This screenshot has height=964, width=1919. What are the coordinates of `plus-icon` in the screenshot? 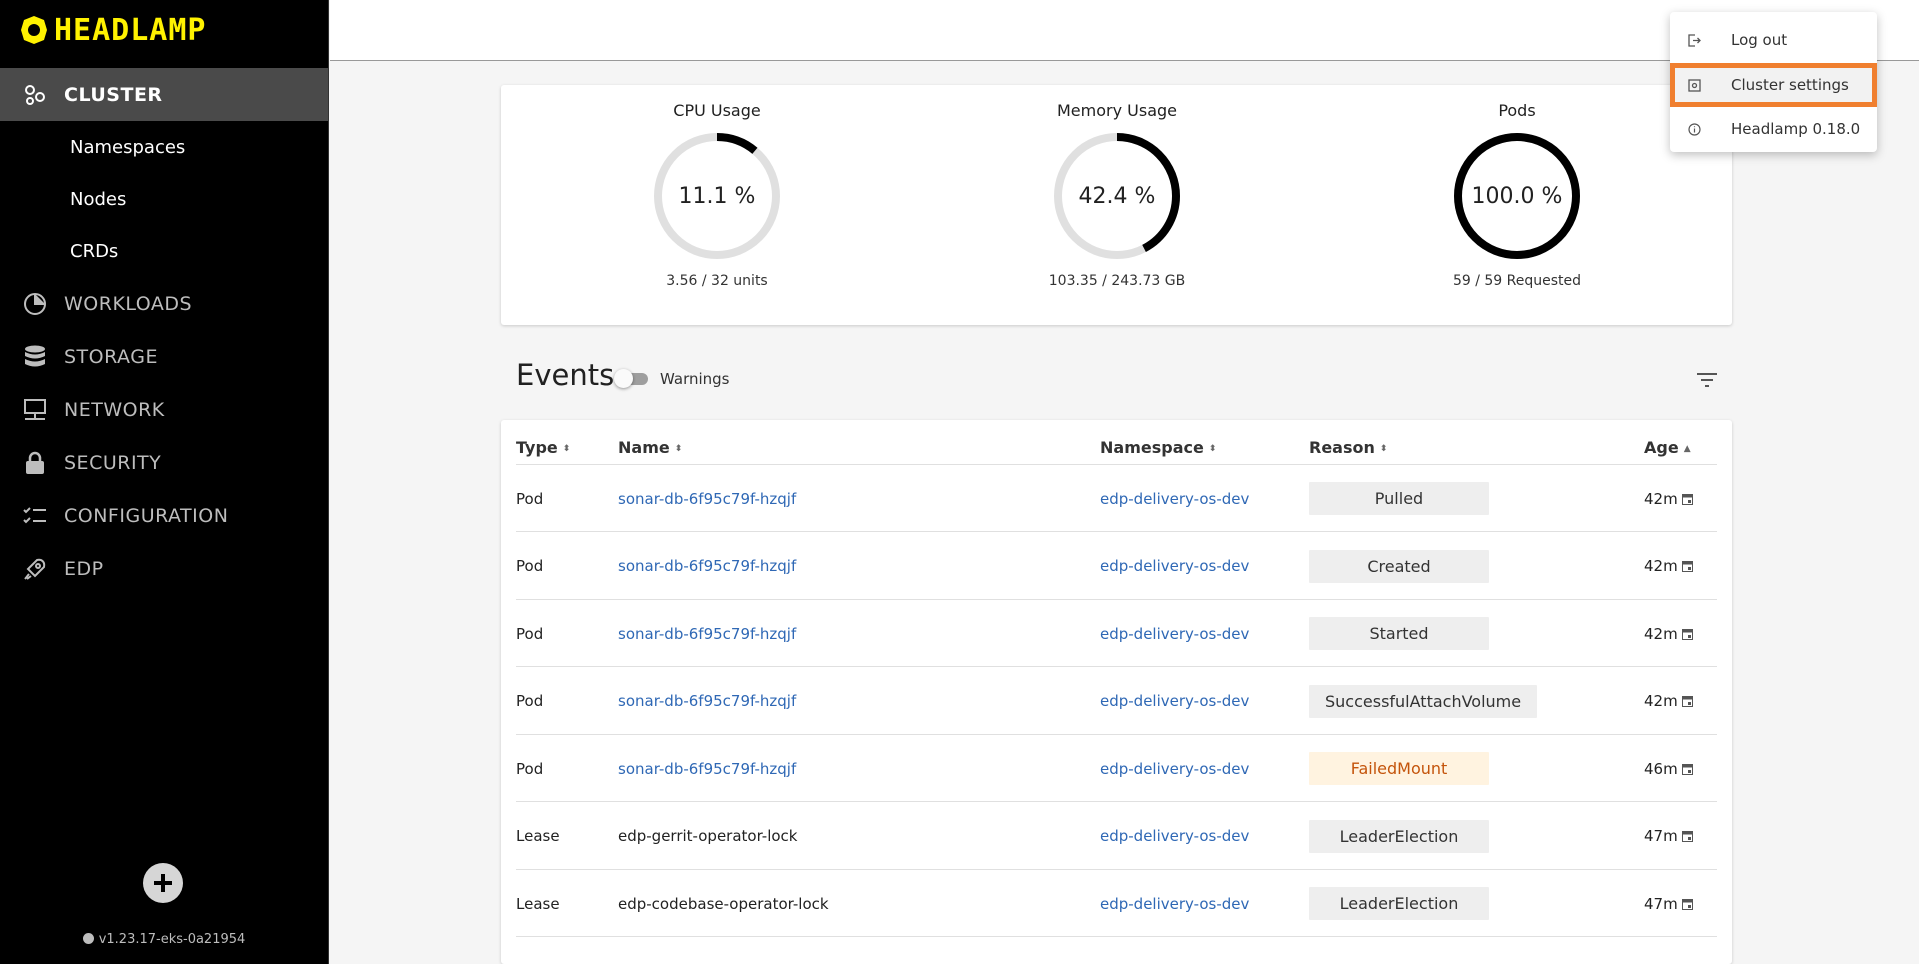 It's located at (163, 883).